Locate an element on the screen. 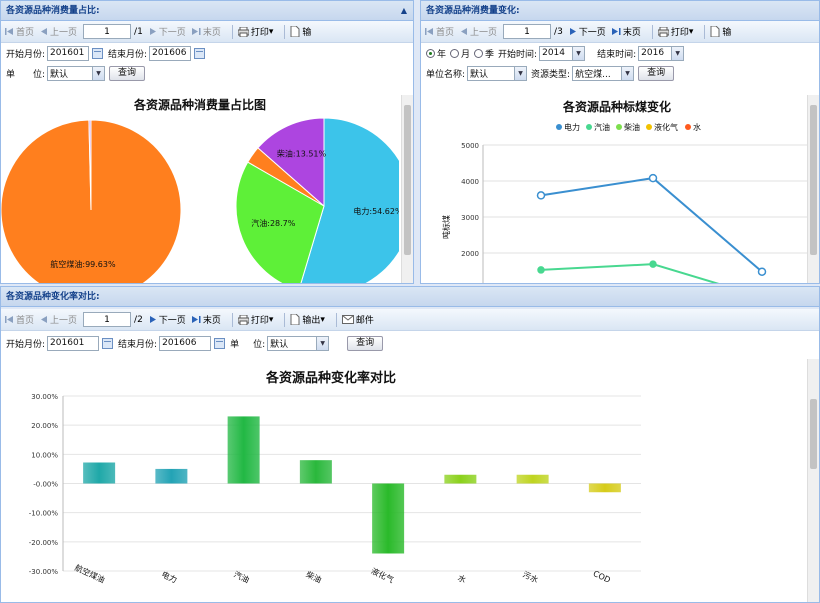  chart-title: 各资源品种消费量占比图 is located at coordinates (199, 104).